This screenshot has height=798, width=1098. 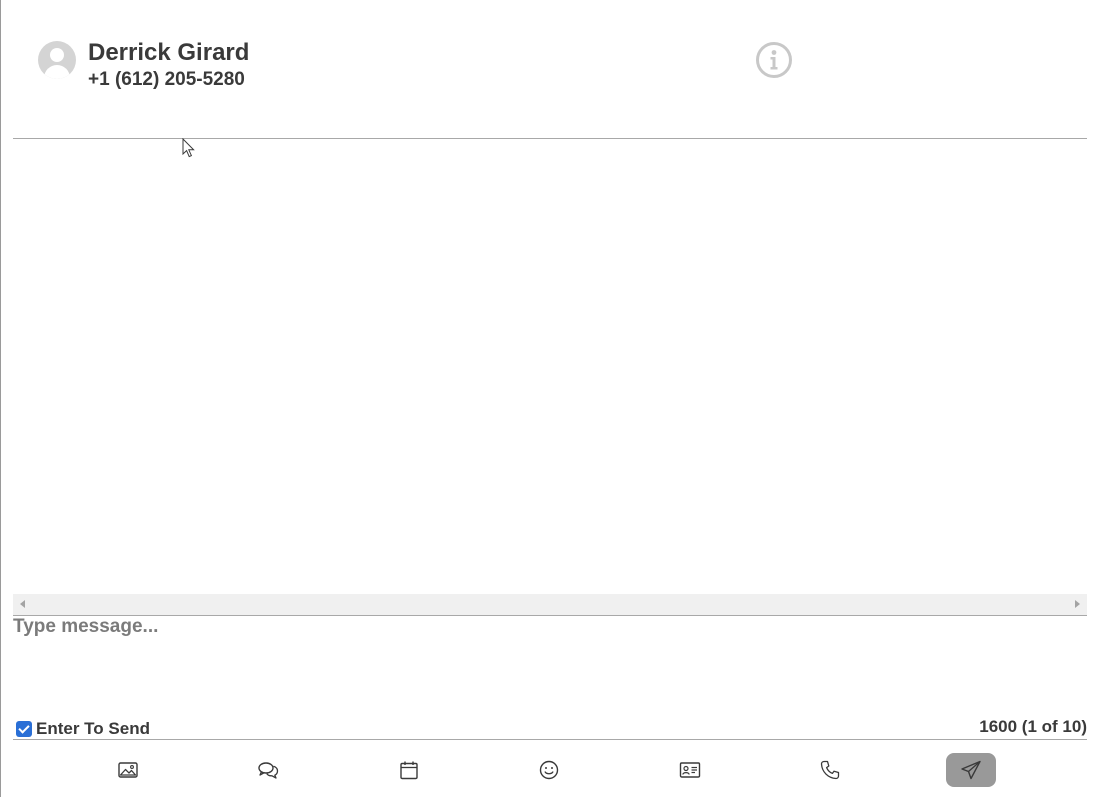 I want to click on user-avatar-icon, so click(x=57, y=60).